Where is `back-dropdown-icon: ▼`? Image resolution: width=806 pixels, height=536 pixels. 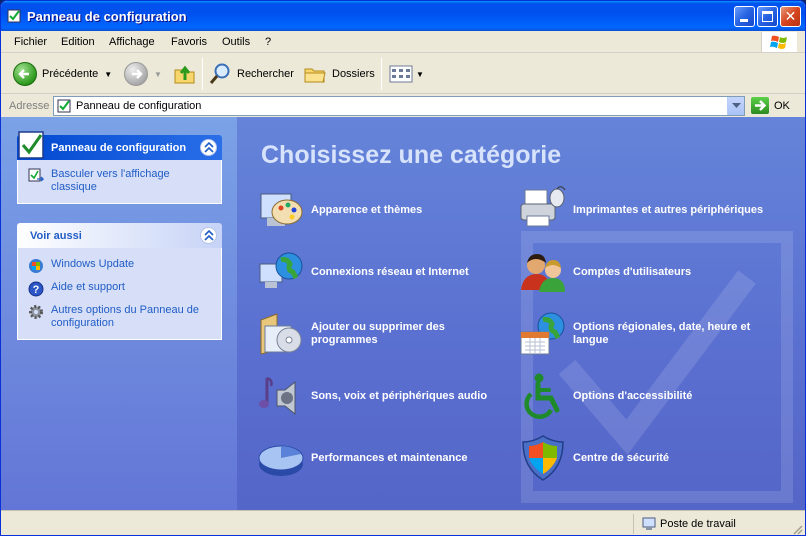 back-dropdown-icon: ▼ is located at coordinates (108, 74).